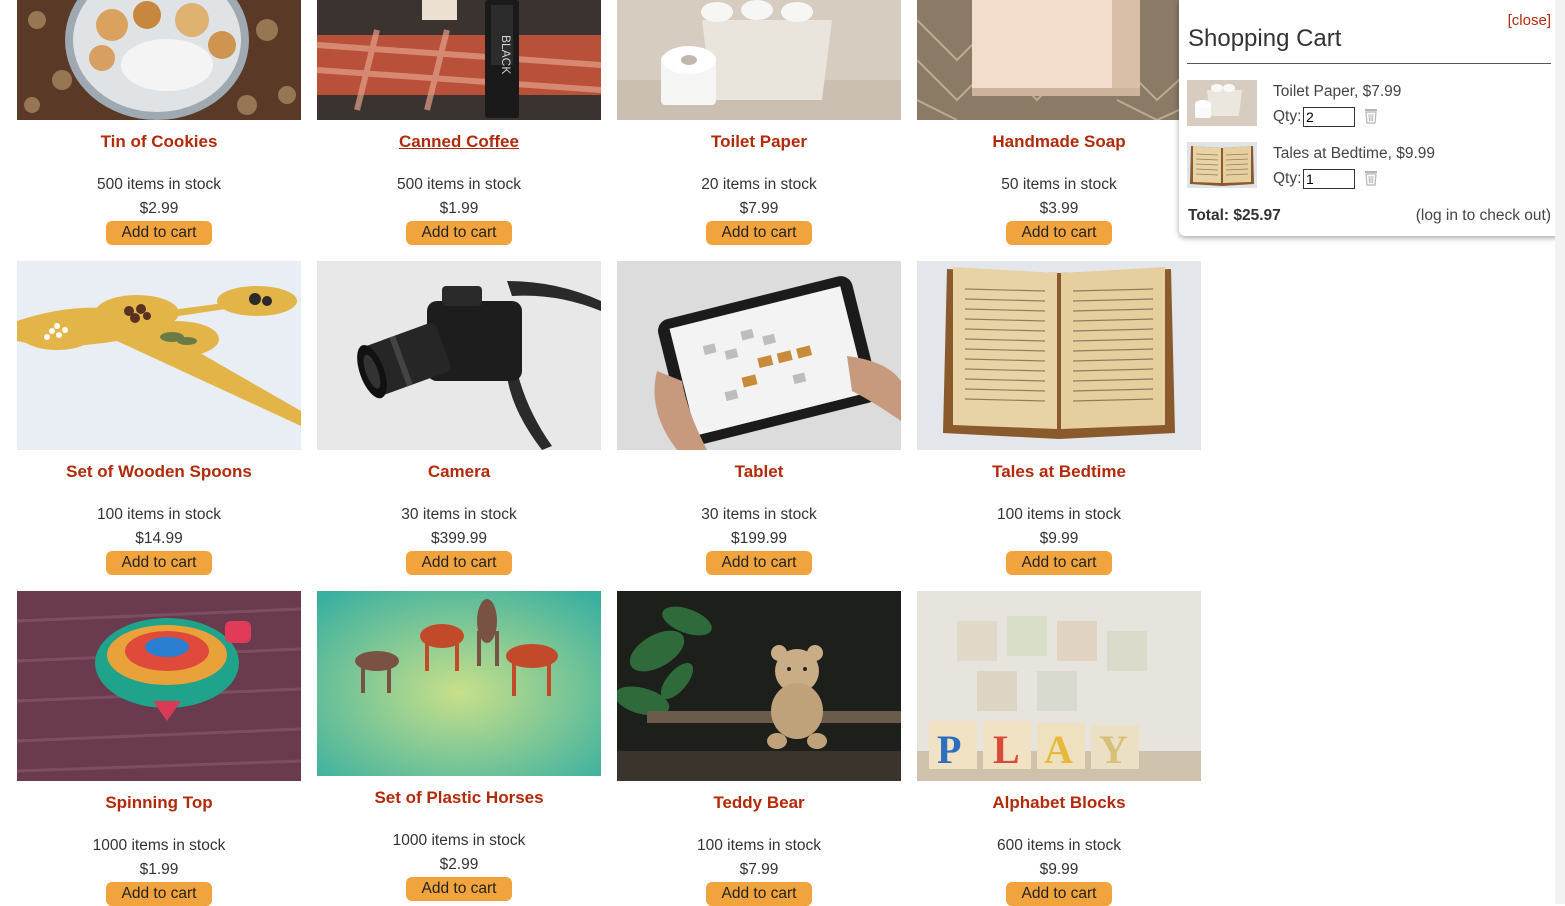 The image size is (1565, 906). Describe the element at coordinates (1560, 452) in the screenshot. I see `scrollbar` at that location.